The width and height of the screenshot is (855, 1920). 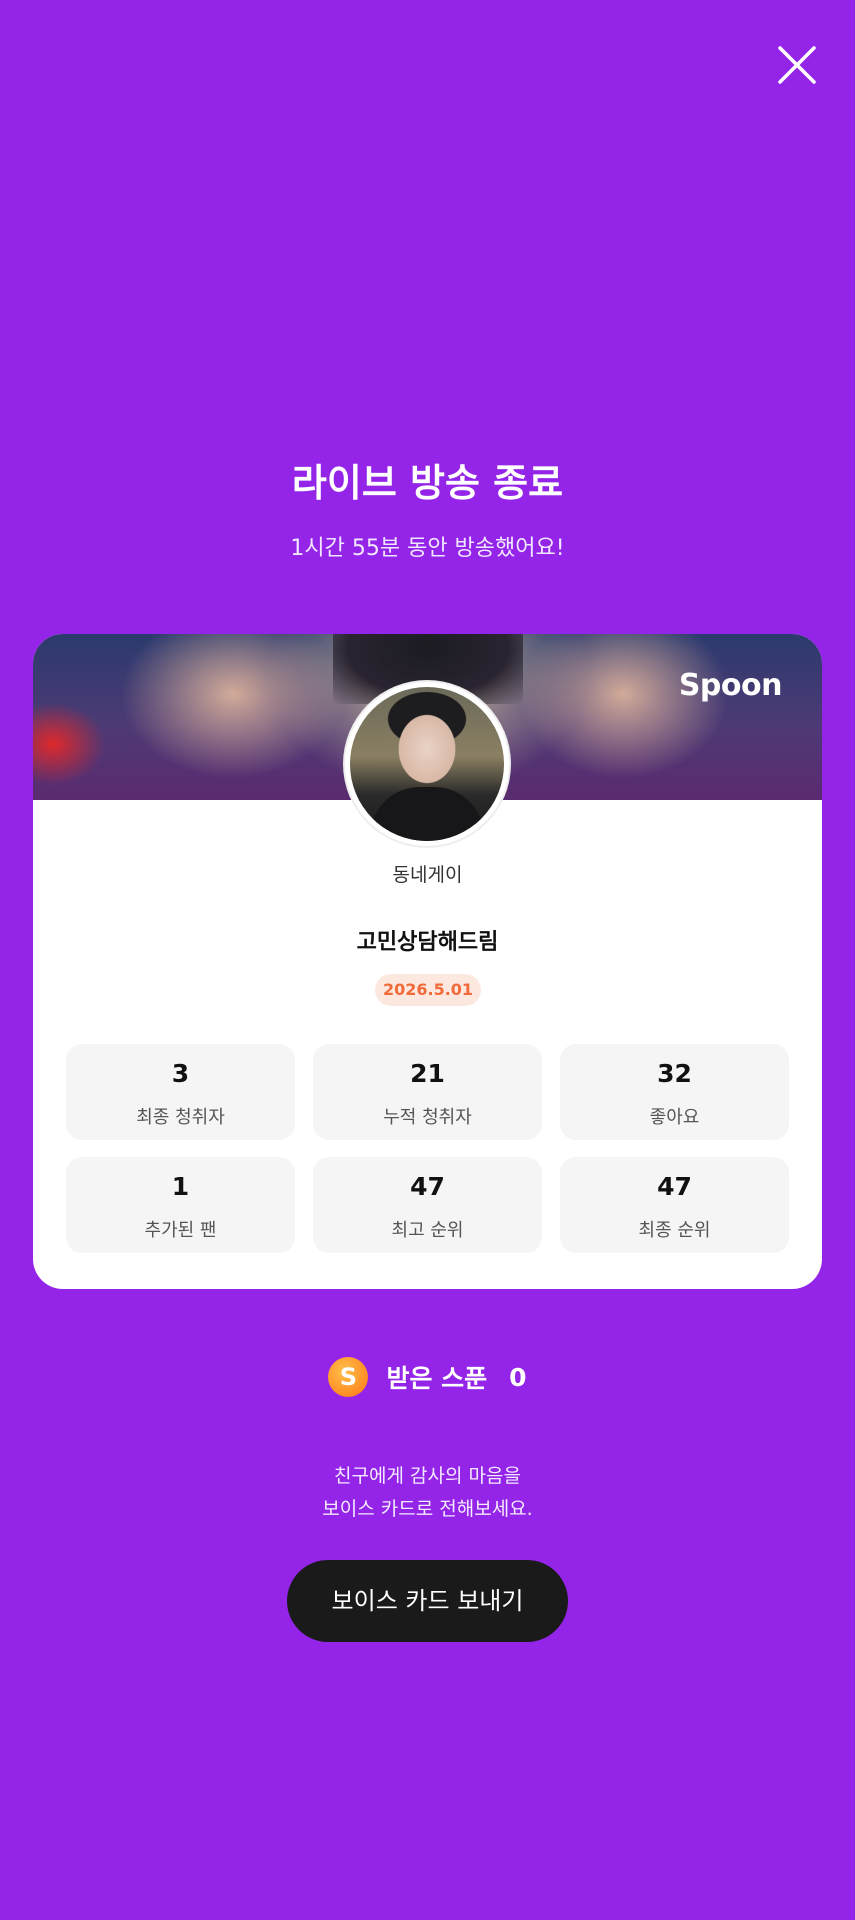 What do you see at coordinates (437, 1378) in the screenshot?
I see `received-spoons-label: 받은 스푼` at bounding box center [437, 1378].